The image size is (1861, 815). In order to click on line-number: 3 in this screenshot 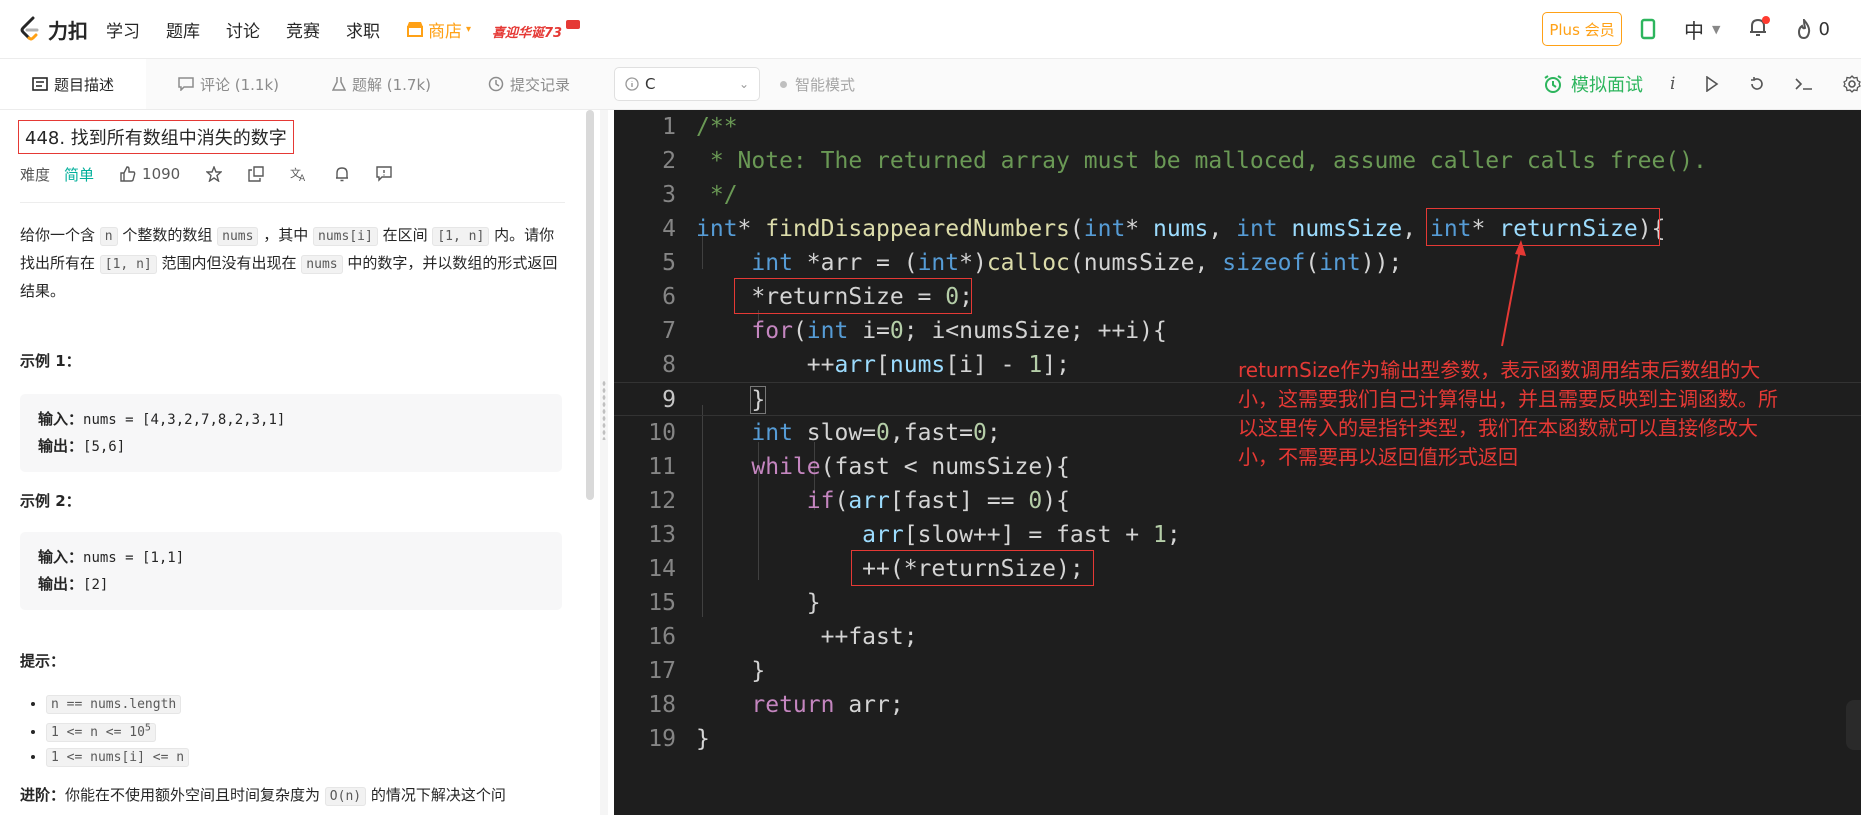, I will do `click(669, 195)`.